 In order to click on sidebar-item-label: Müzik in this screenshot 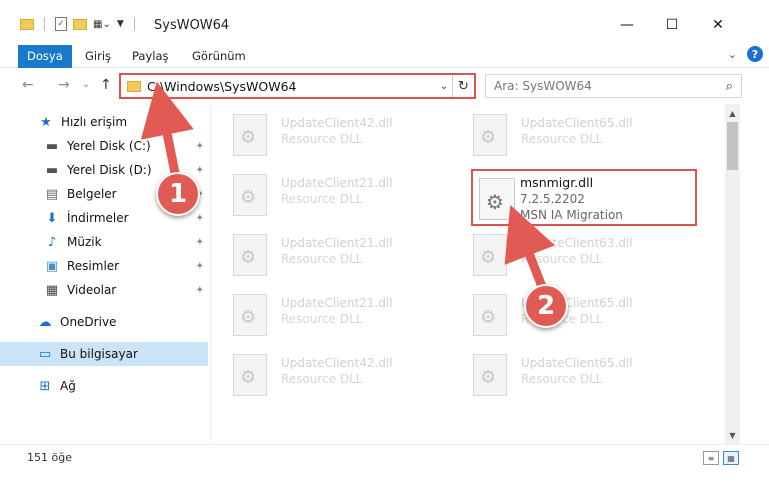, I will do `click(84, 242)`.